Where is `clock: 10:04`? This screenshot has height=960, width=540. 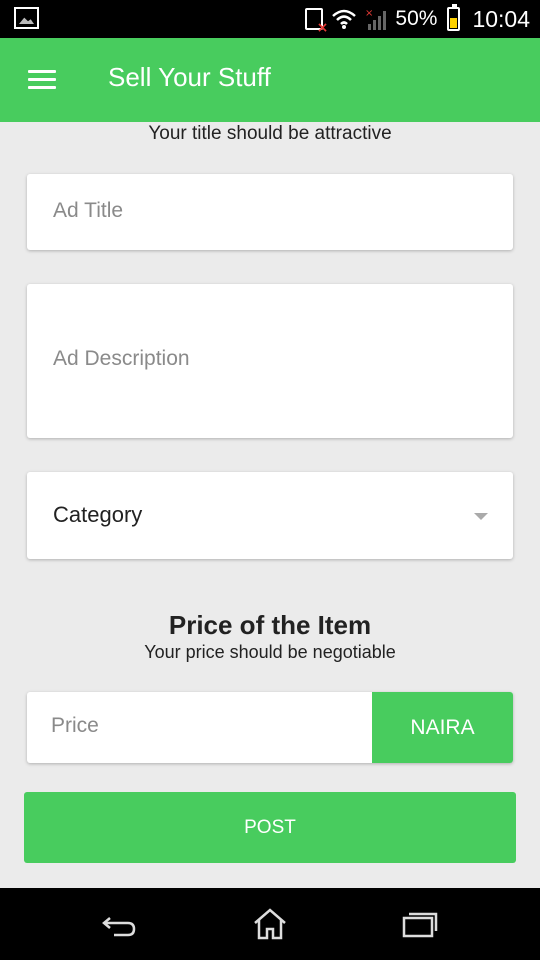 clock: 10:04 is located at coordinates (501, 18).